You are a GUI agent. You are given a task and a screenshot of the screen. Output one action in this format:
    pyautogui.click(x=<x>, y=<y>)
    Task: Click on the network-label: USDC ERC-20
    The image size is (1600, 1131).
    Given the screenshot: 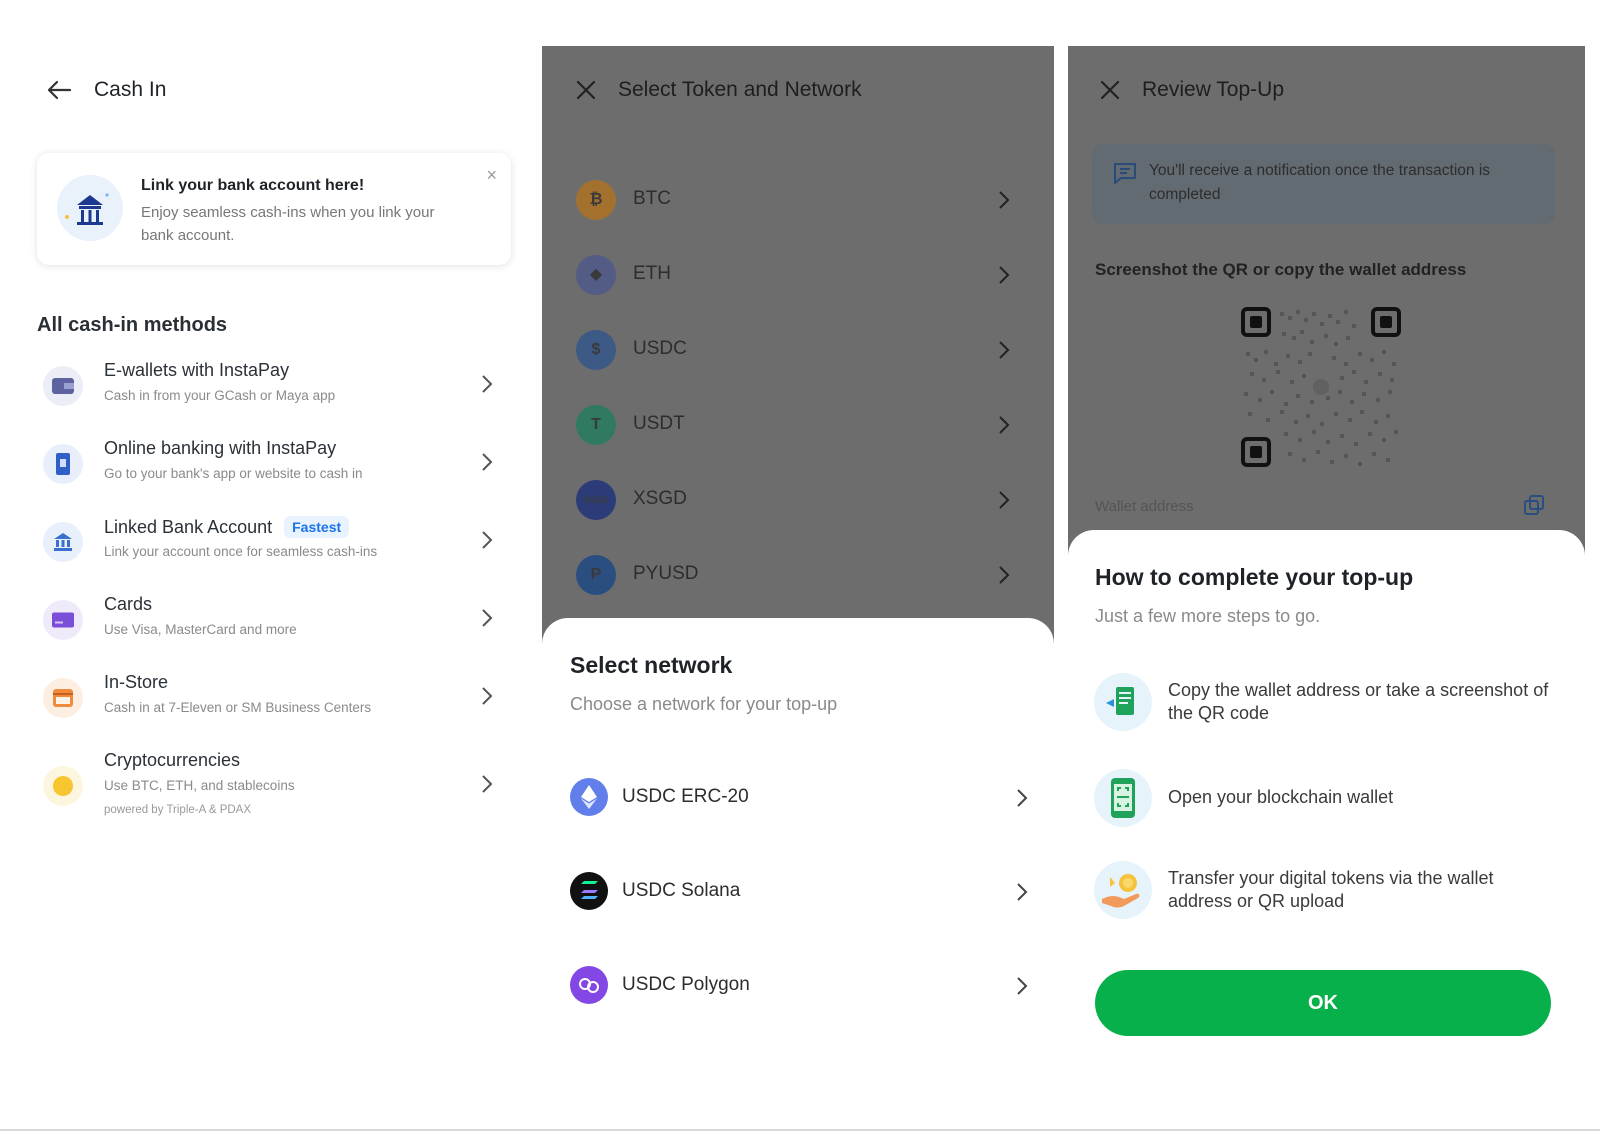 What is the action you would take?
    pyautogui.click(x=685, y=796)
    